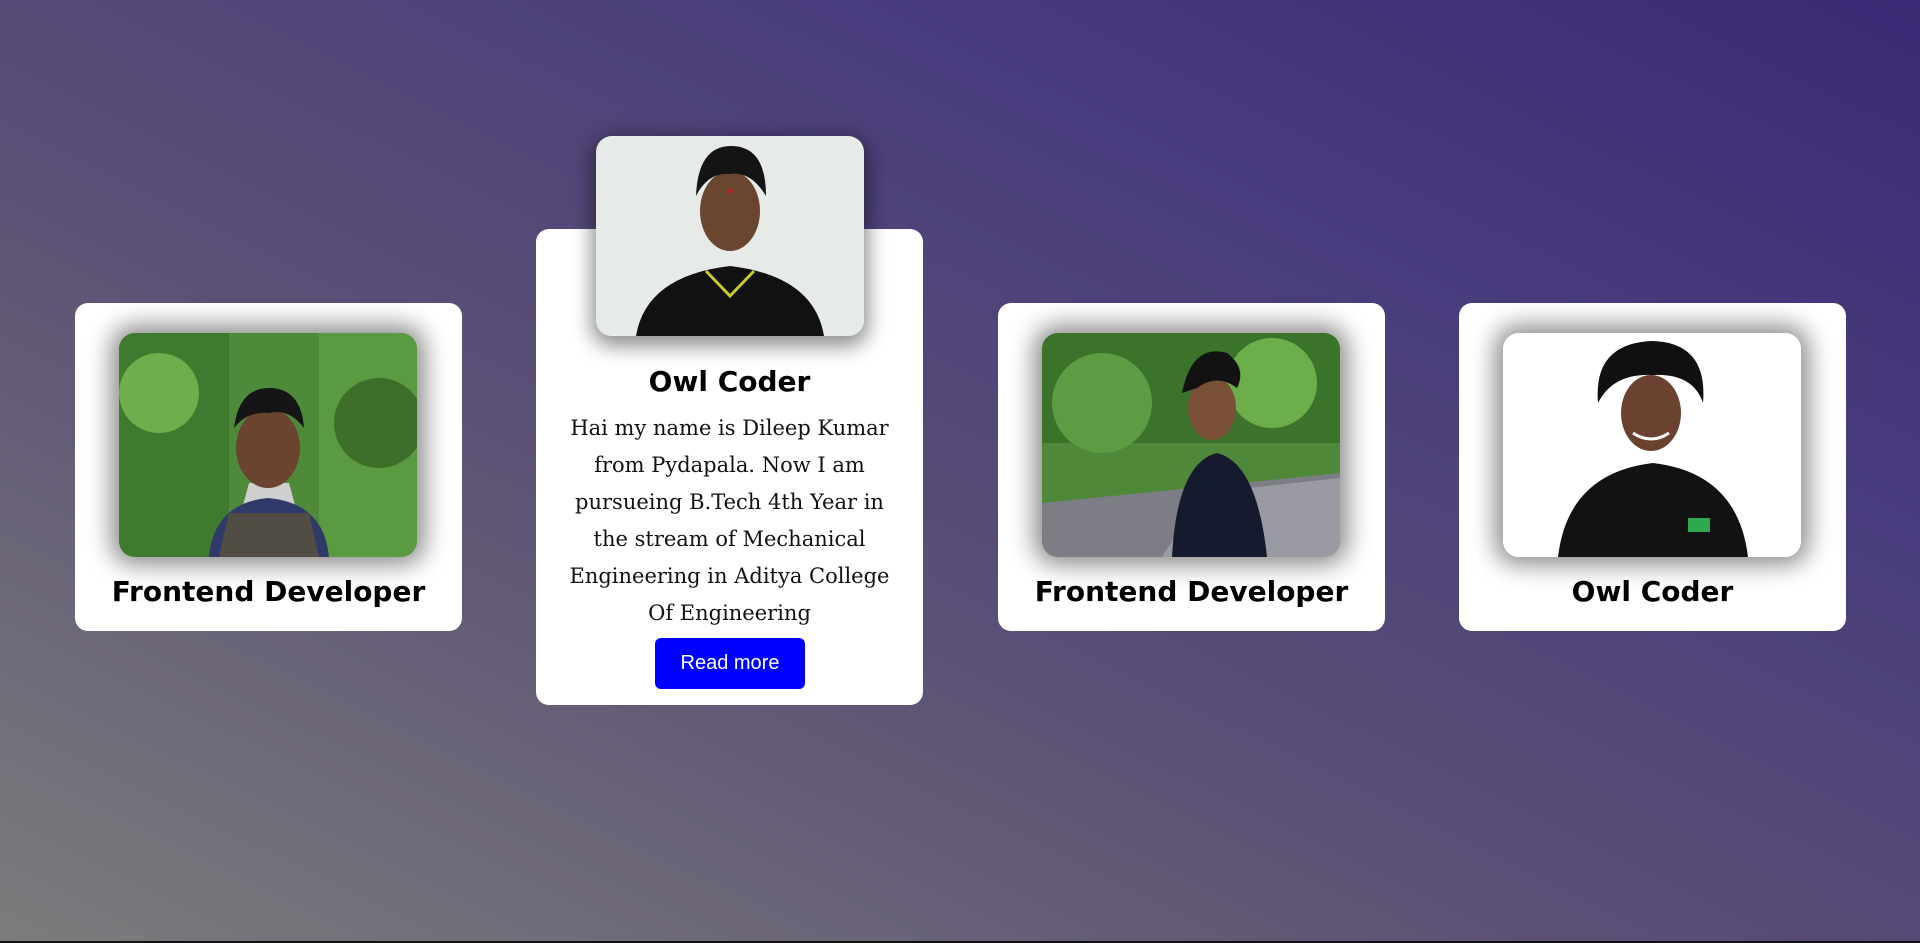  I want to click on profile-card-1: Frontend Developer, so click(268, 467).